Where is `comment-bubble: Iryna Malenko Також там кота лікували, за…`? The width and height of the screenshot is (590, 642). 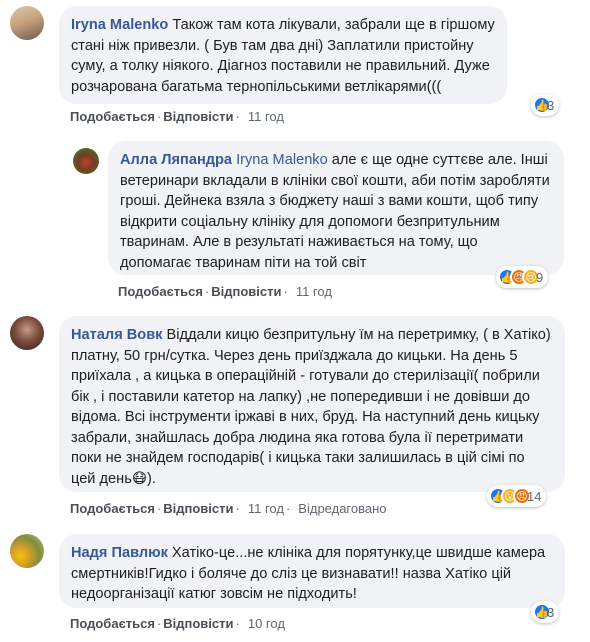 comment-bubble: Iryna Malenko Також там кота лікували, за… is located at coordinates (283, 55).